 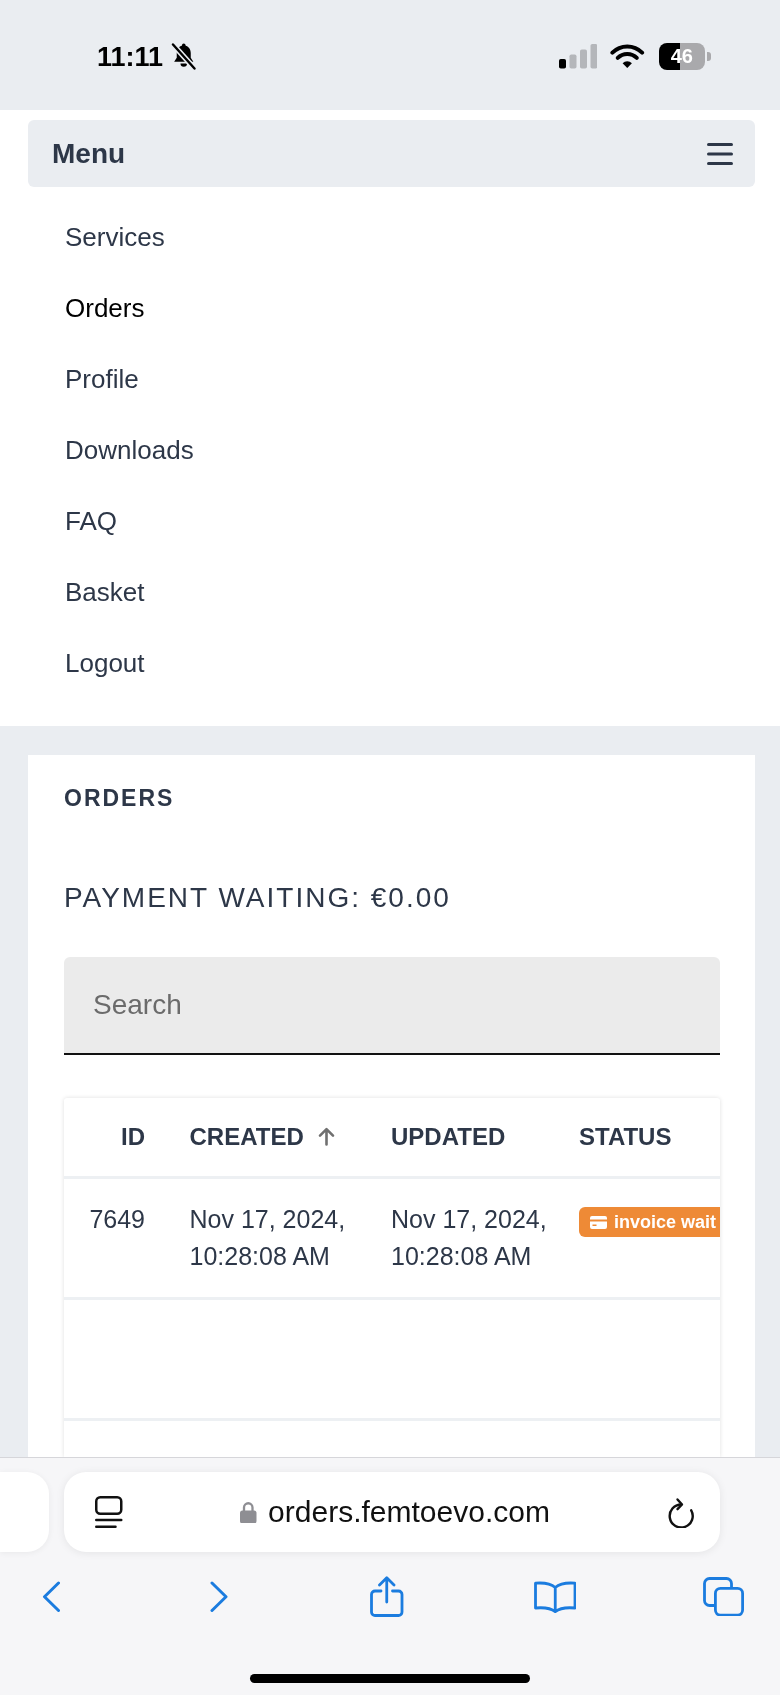 I want to click on column-header: UPDATED, so click(x=460, y=1136).